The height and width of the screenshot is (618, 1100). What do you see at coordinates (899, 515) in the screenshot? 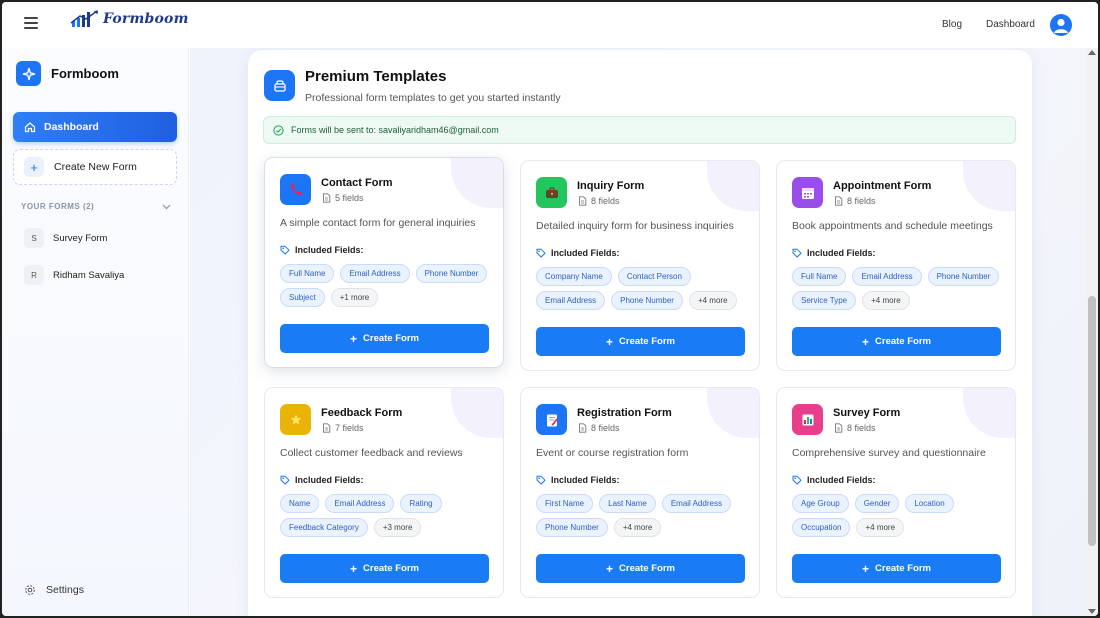
I see `field-chip-list: Age Group Gender Location Occupation +4 more` at bounding box center [899, 515].